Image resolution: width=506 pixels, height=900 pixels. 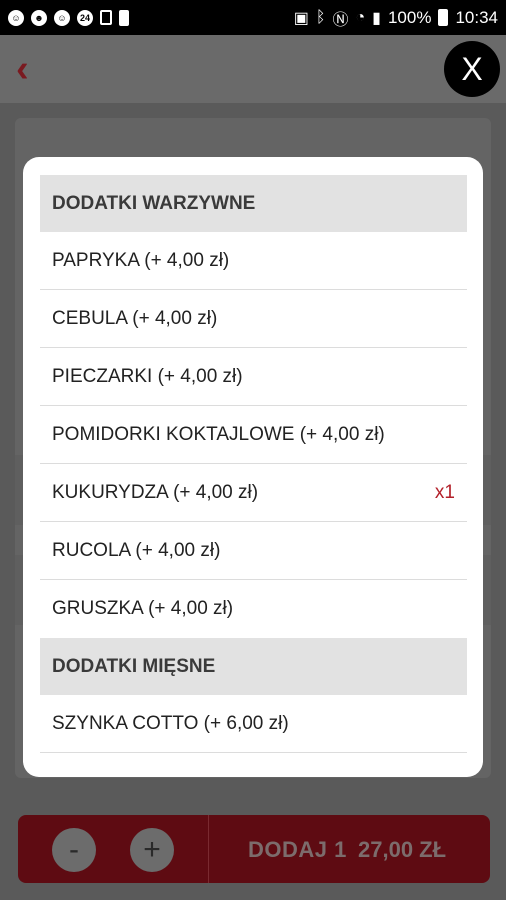 I want to click on list-item: SZYNKA COTTO (+ 6,00 zł), so click(x=253, y=724).